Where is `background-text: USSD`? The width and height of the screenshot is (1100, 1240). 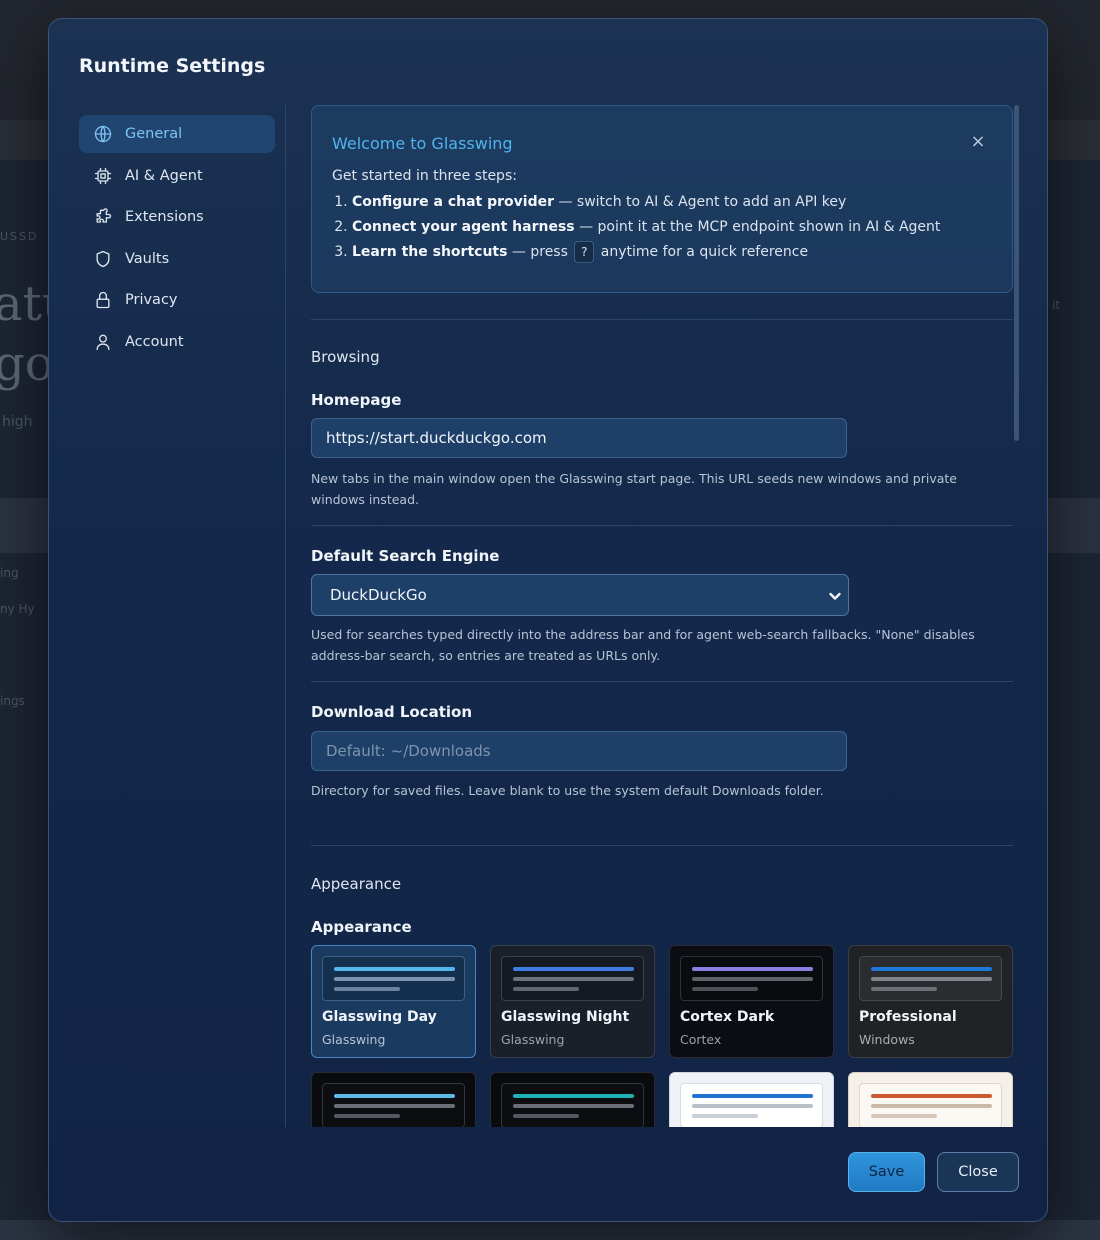
background-text: USSD is located at coordinates (19, 236).